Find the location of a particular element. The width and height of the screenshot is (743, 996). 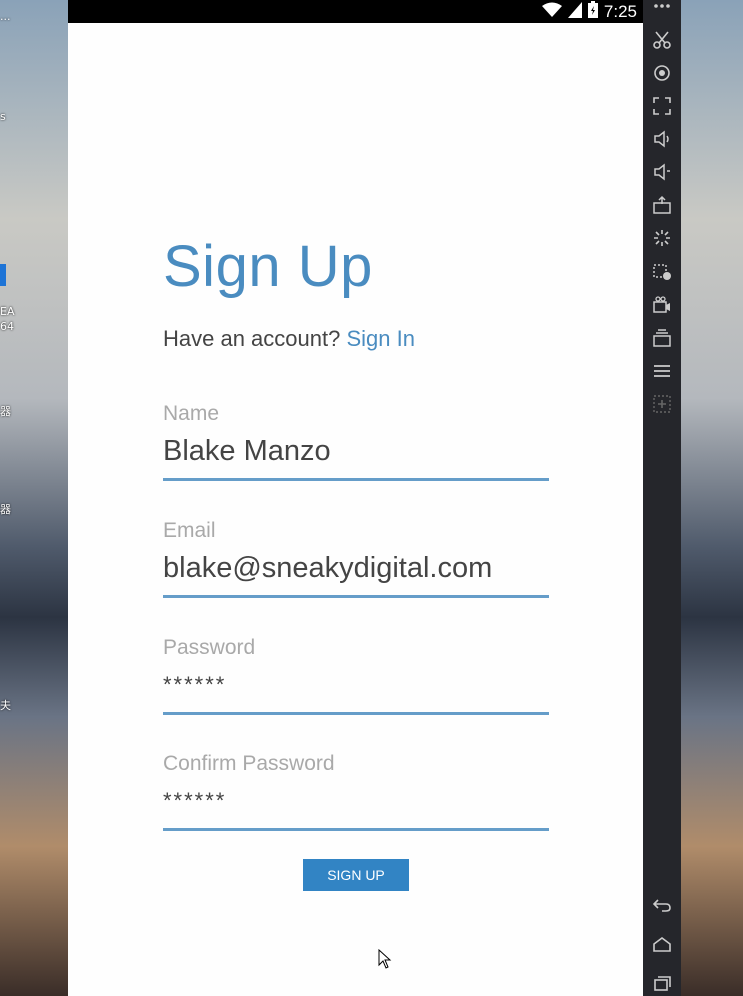

camera-icon is located at coordinates (662, 305).